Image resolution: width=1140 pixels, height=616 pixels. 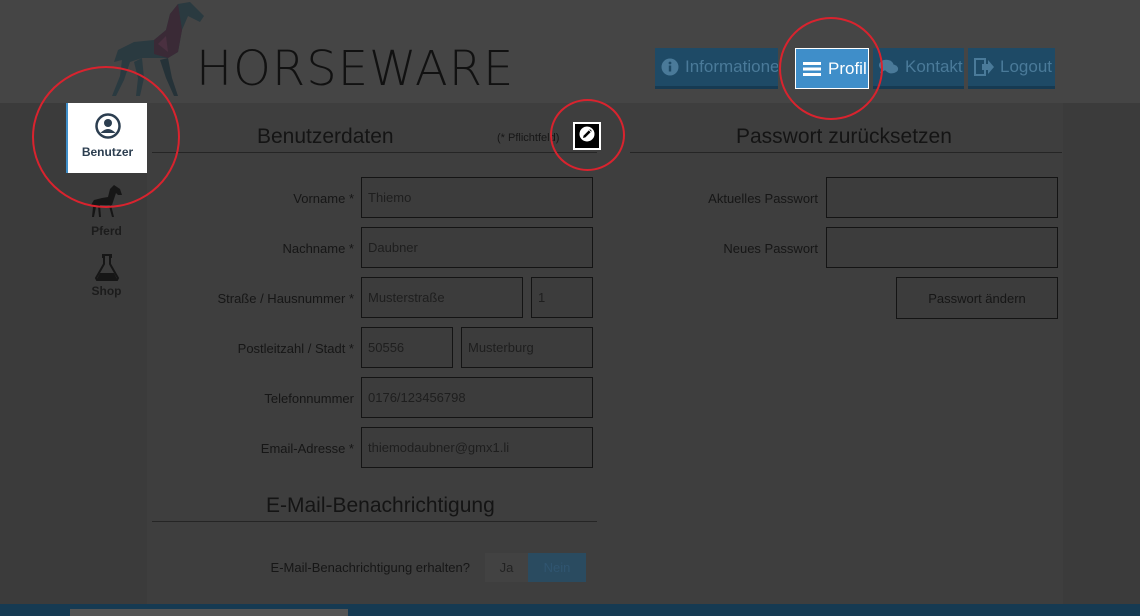 What do you see at coordinates (106, 359) in the screenshot?
I see `sidebar: Benutzer Pferd Shop` at bounding box center [106, 359].